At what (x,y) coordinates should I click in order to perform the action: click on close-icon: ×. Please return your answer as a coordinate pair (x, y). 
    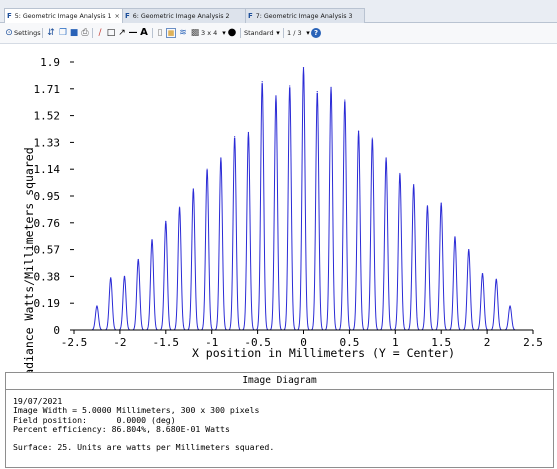
    Looking at the image, I should click on (117, 16).